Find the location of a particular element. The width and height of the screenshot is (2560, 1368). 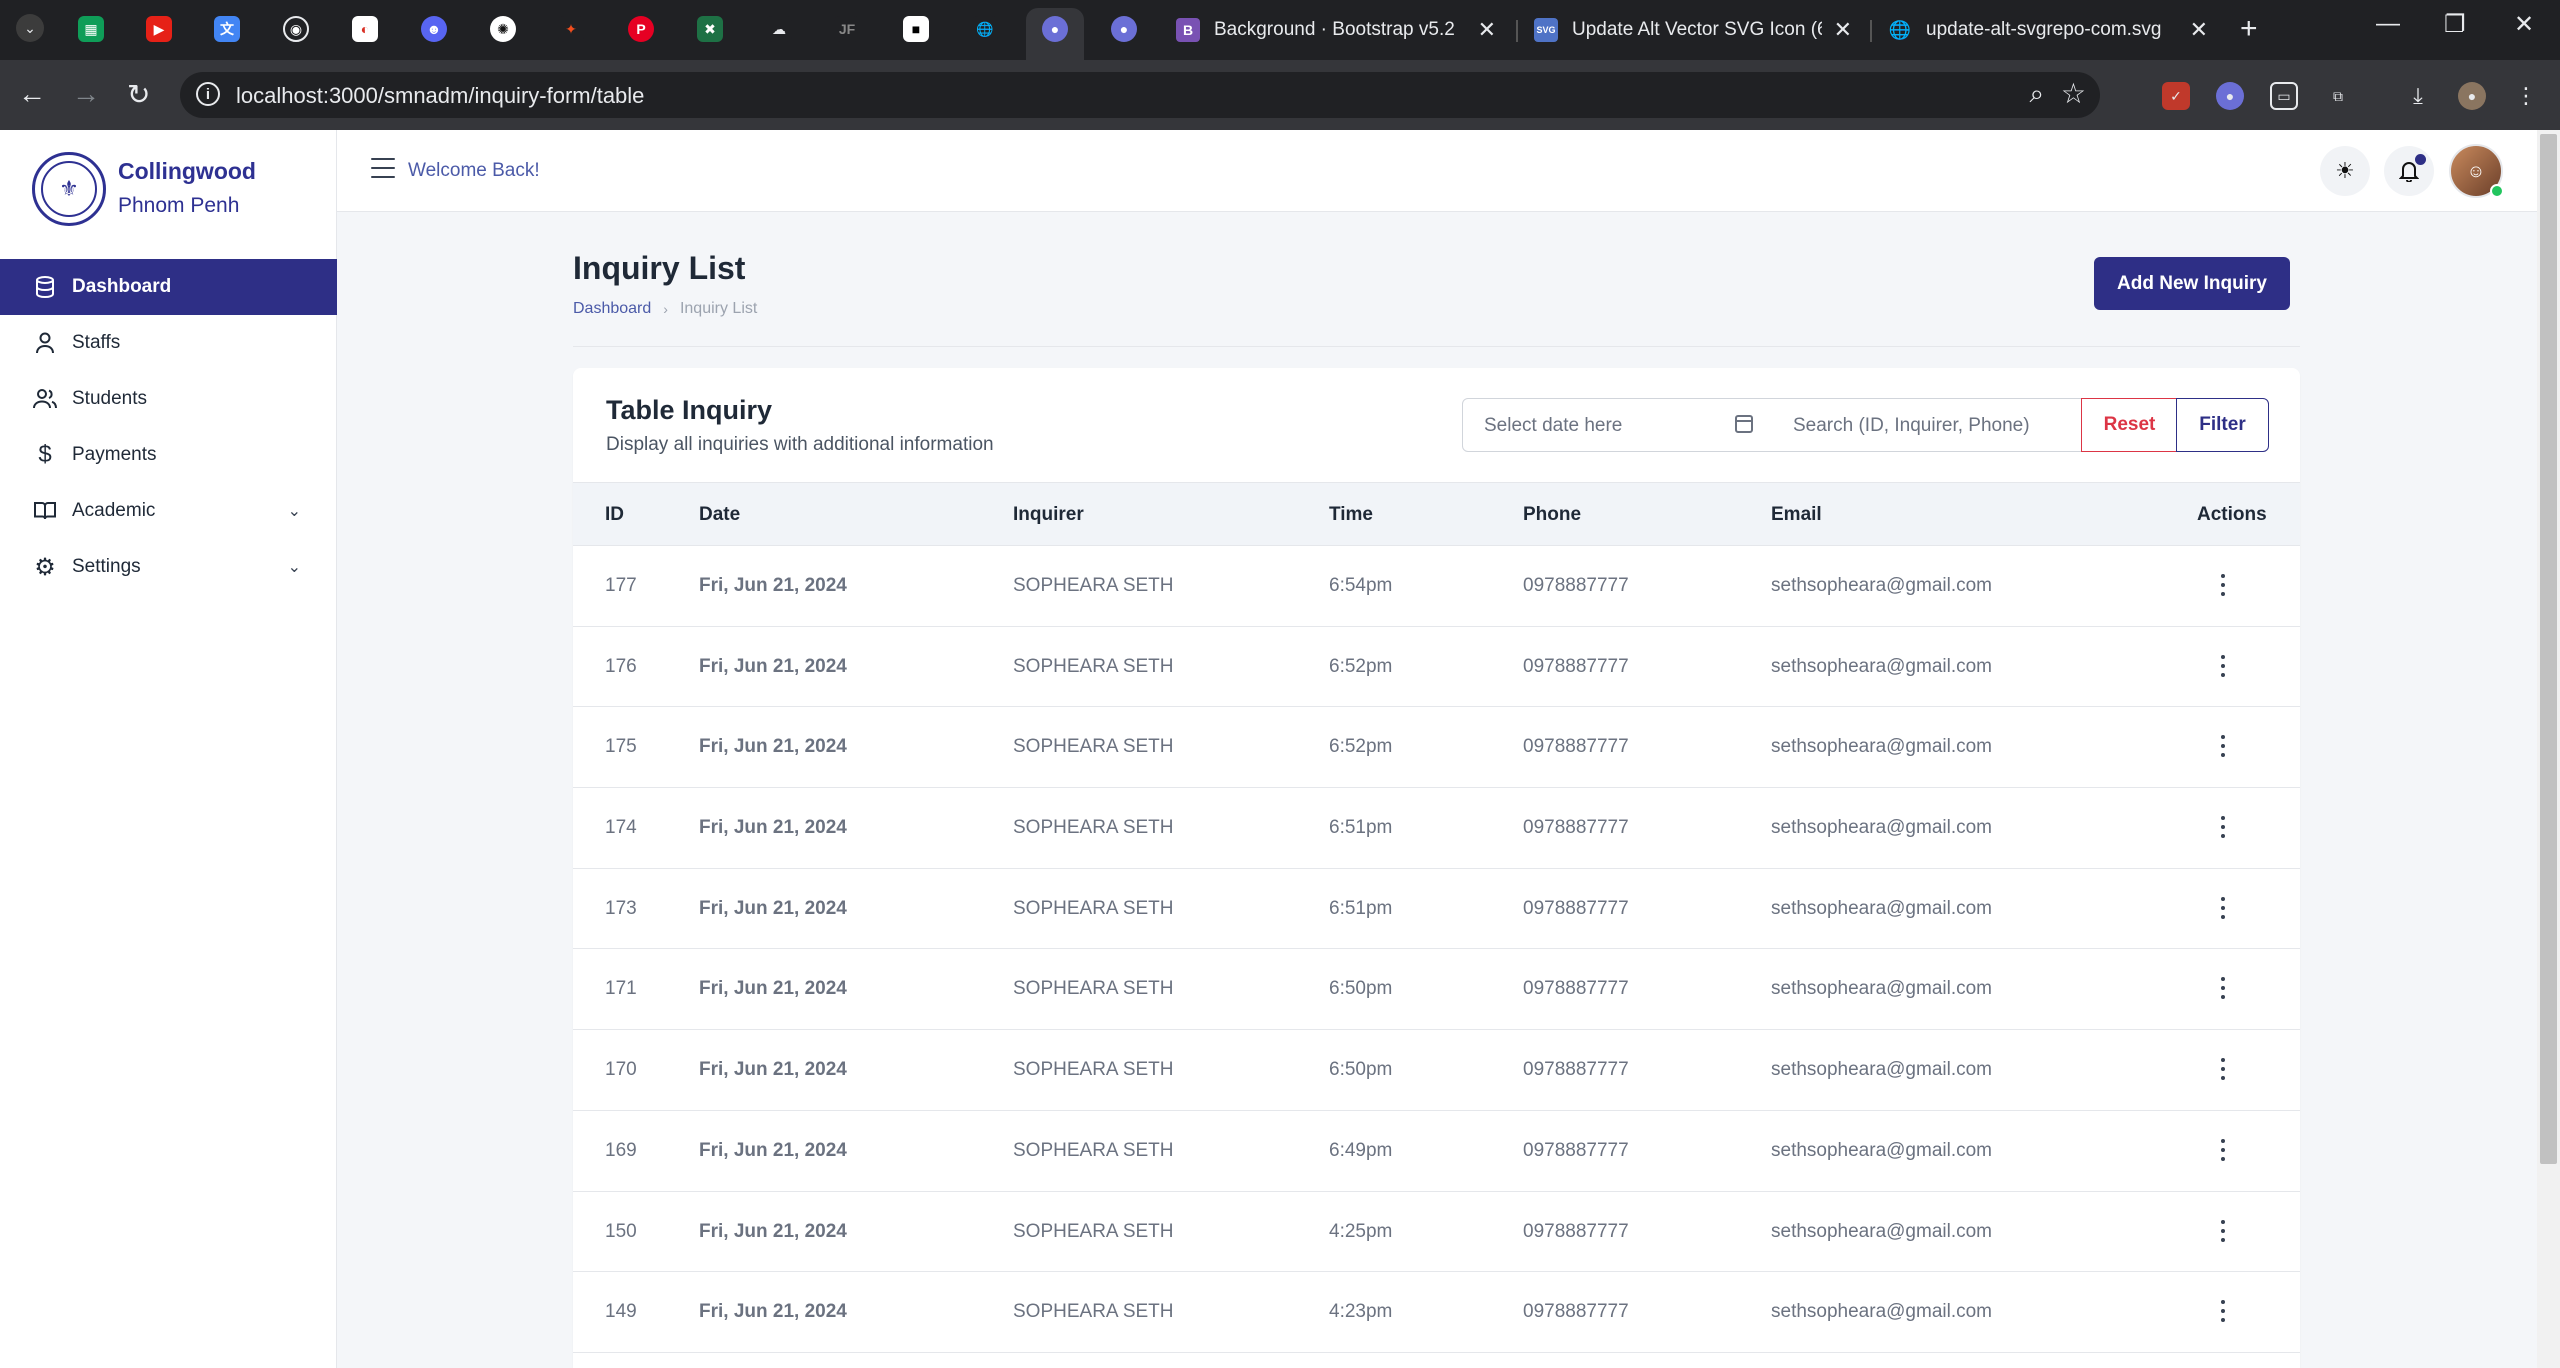

zoom-icon: ⌕ is located at coordinates (2036, 94).